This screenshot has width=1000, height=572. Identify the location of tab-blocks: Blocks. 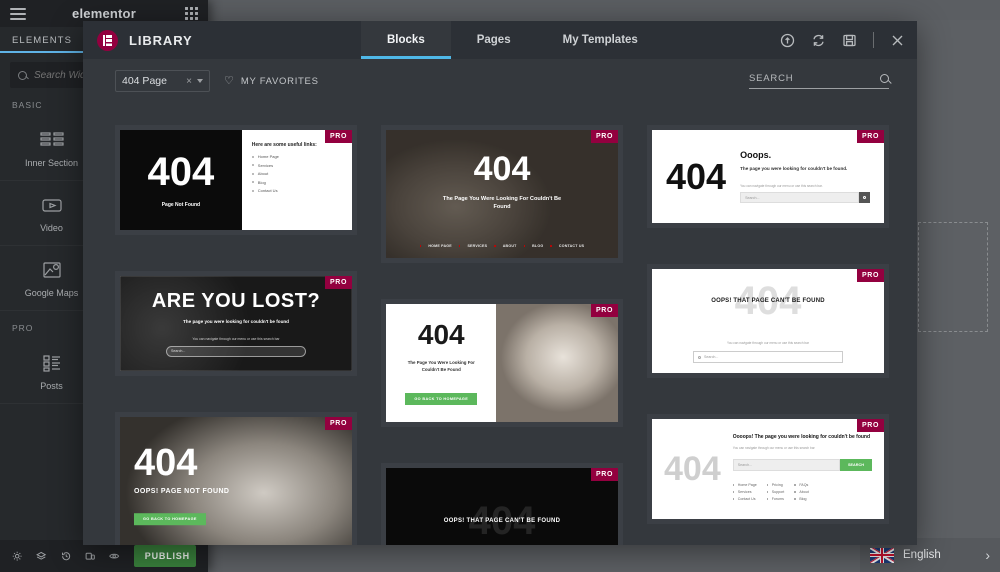
(406, 40).